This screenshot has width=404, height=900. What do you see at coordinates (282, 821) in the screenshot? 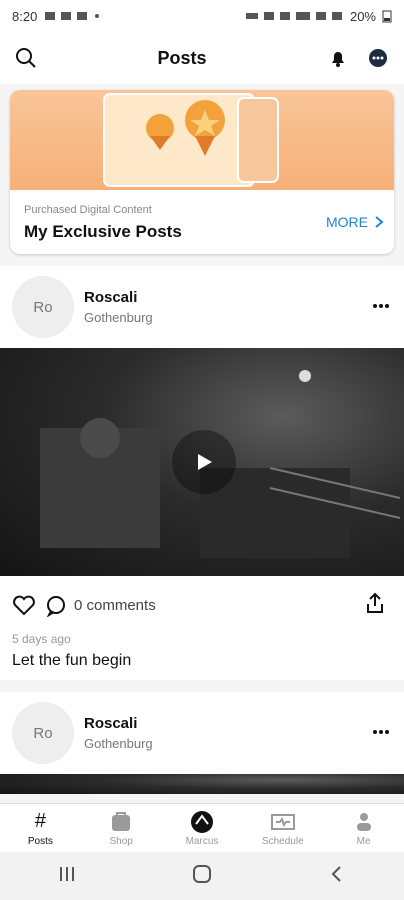
I see `schedule-icon` at bounding box center [282, 821].